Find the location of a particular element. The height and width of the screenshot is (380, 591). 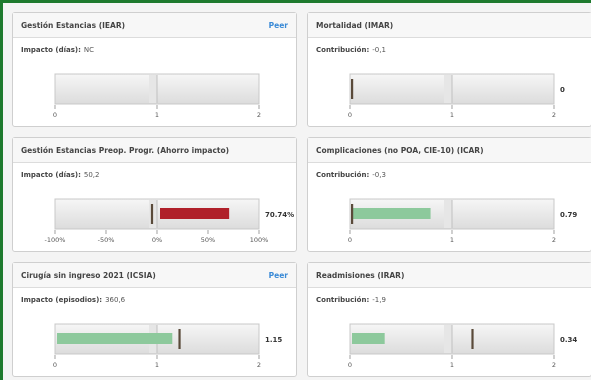

card-body: Contribución: -0,1 0012 is located at coordinates (449, 82).